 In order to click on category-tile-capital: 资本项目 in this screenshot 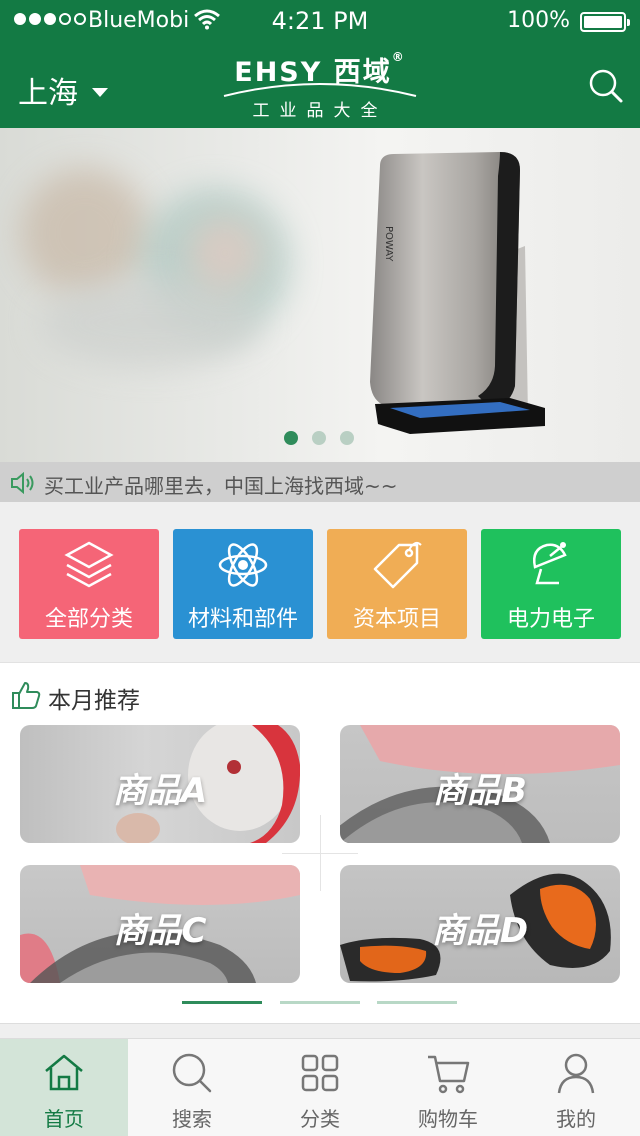, I will do `click(397, 584)`.